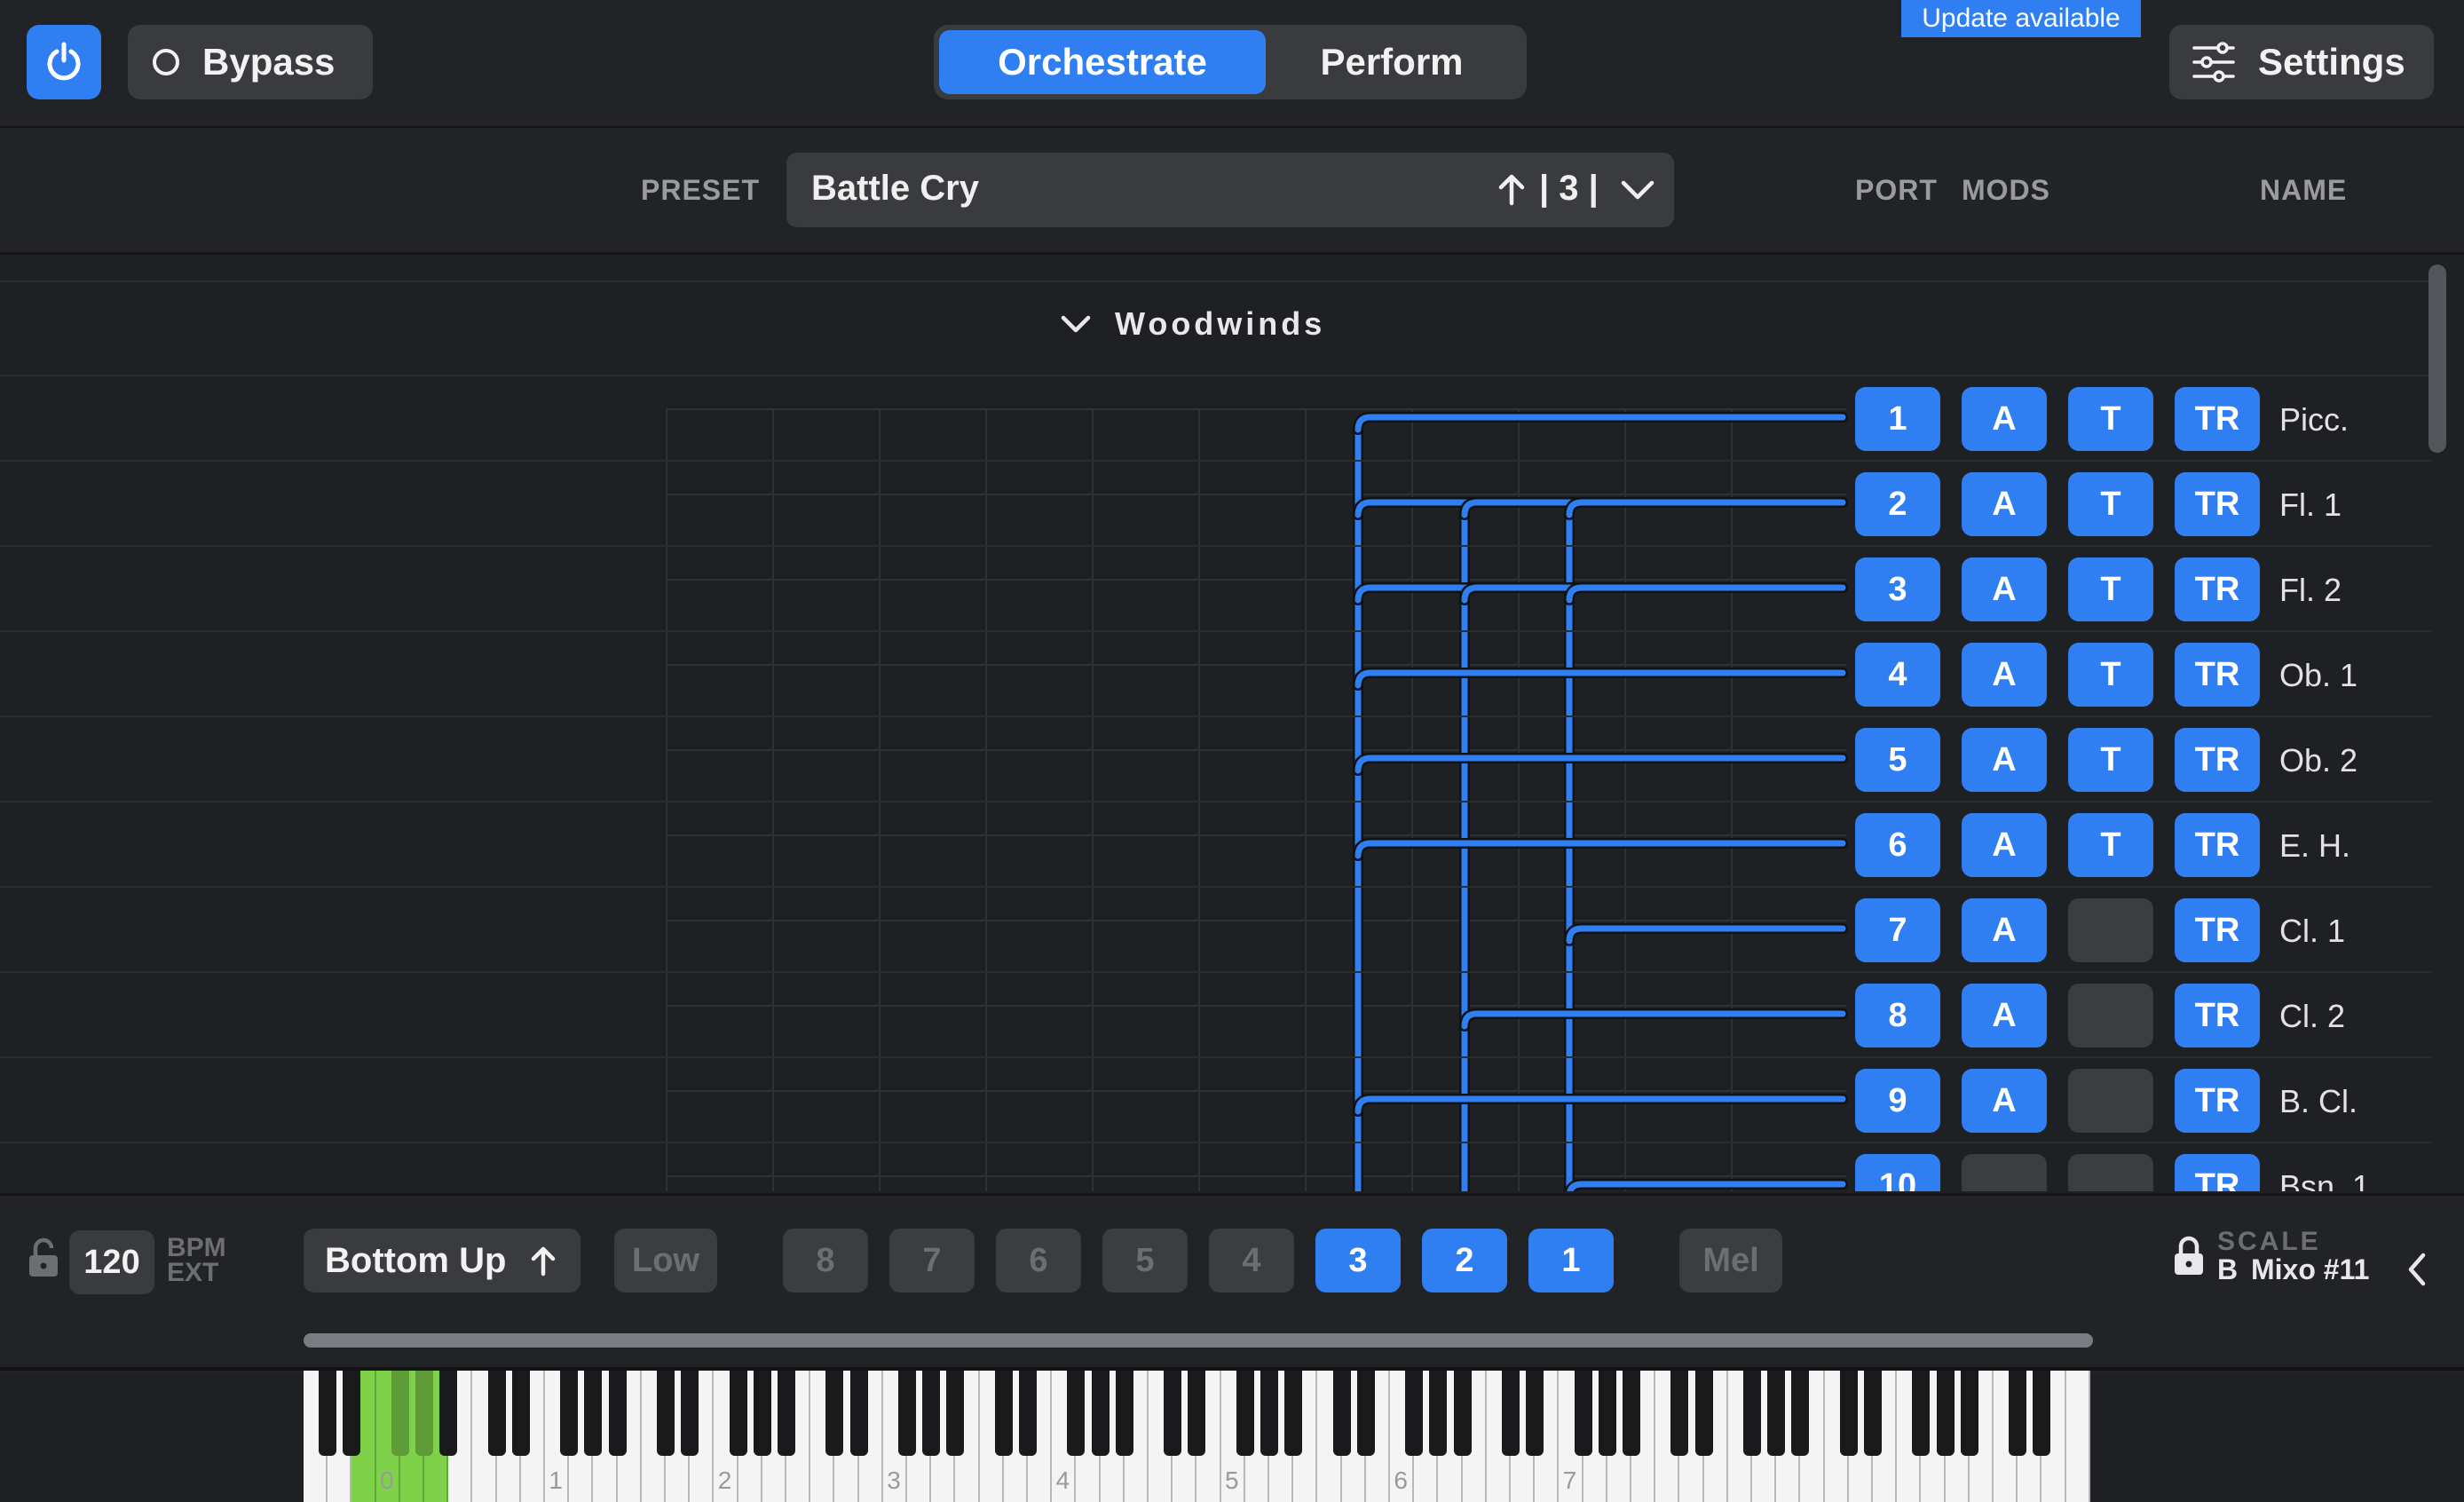 Image resolution: width=2464 pixels, height=1502 pixels. I want to click on instrument-name: Picc., so click(2314, 420).